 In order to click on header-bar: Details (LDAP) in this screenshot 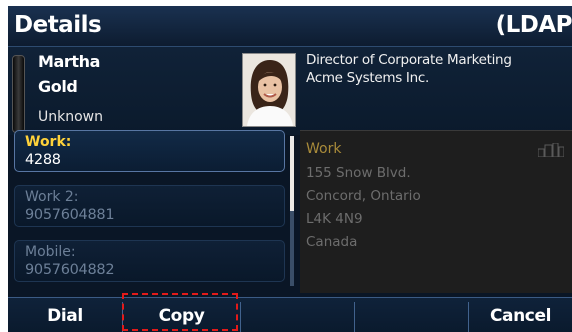, I will do `click(290, 26)`.